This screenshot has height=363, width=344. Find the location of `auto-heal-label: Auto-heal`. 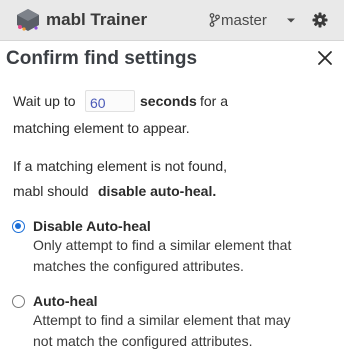

auto-heal-label: Auto-heal is located at coordinates (65, 301).